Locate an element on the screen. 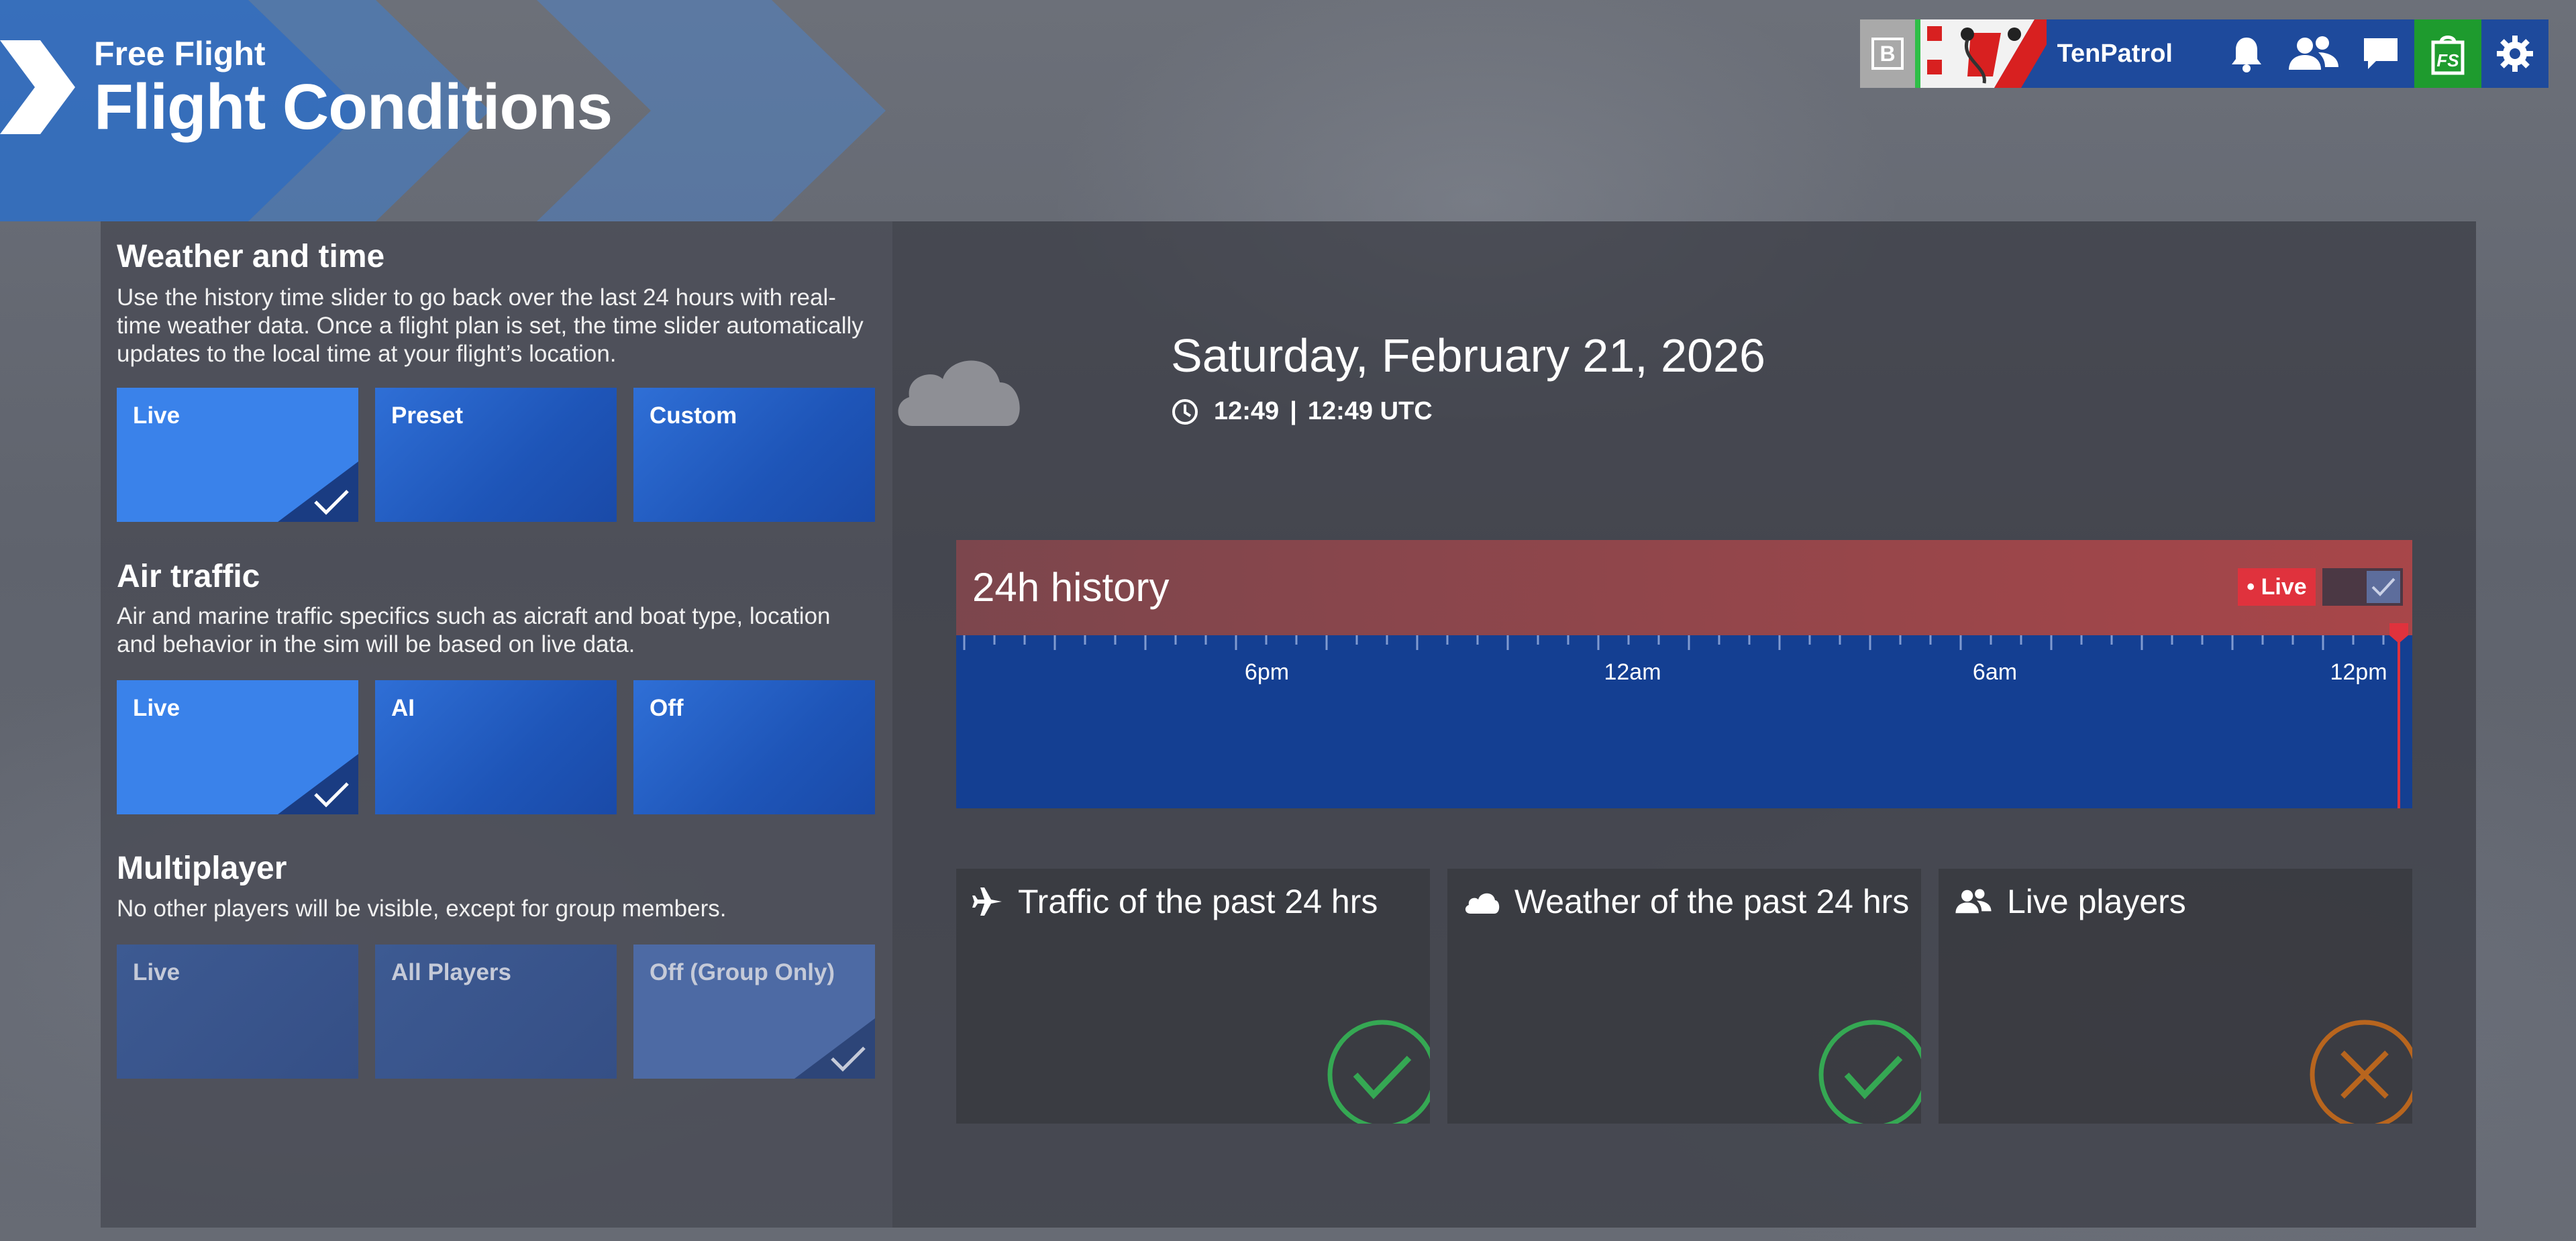 This screenshot has height=1241, width=2576. multiplayer-option-off-group-only: Off (Group Only) is located at coordinates (754, 1012).